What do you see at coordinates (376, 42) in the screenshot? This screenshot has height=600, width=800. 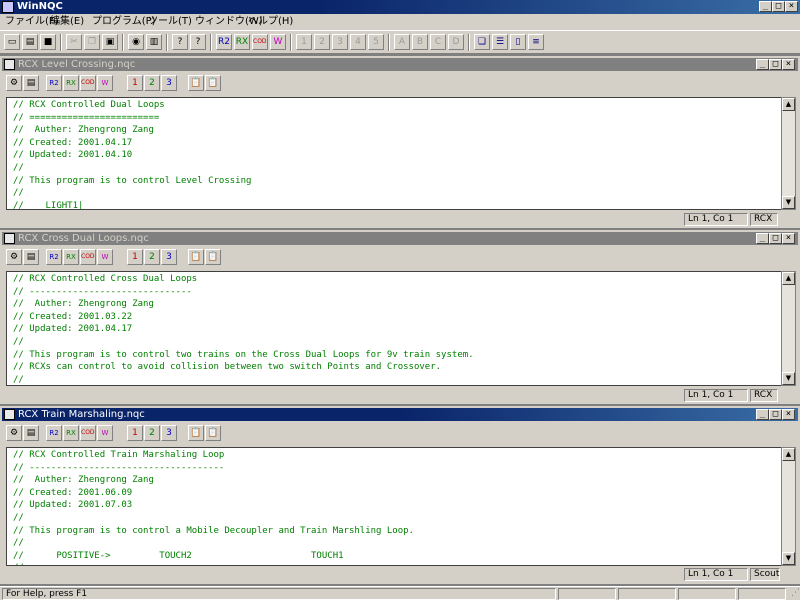 I see `program-5-icon: 5` at bounding box center [376, 42].